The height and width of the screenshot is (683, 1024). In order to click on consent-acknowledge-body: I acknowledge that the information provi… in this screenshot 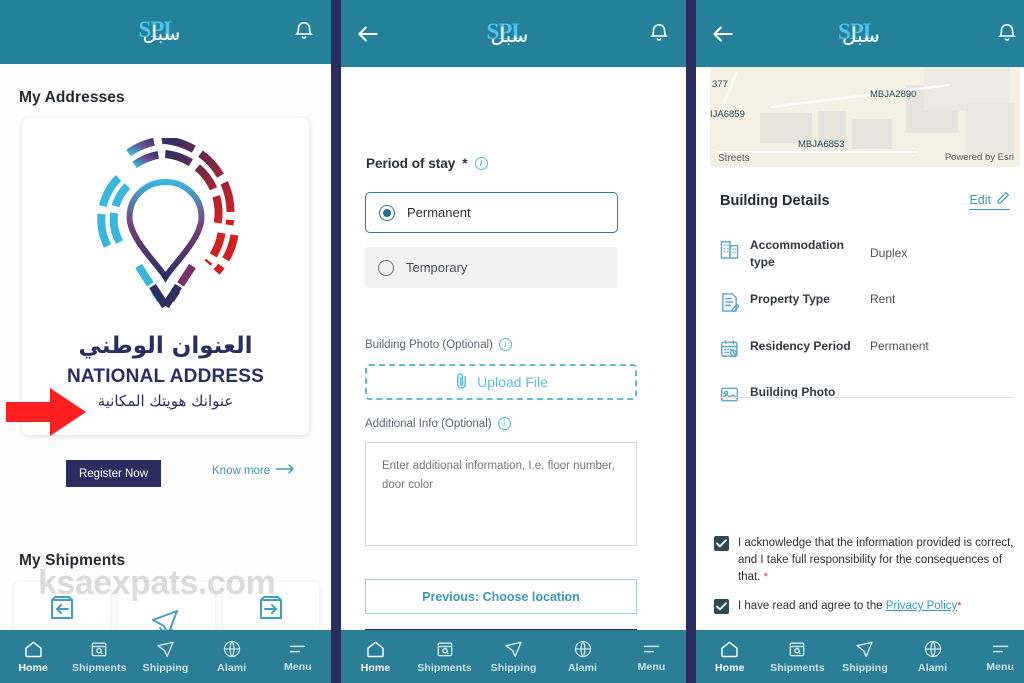, I will do `click(876, 560)`.